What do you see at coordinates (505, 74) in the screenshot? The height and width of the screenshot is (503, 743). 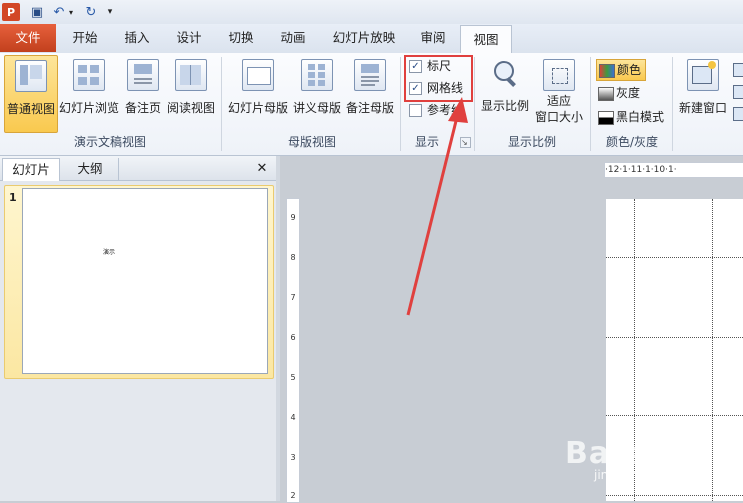 I see `magnifier-icon` at bounding box center [505, 74].